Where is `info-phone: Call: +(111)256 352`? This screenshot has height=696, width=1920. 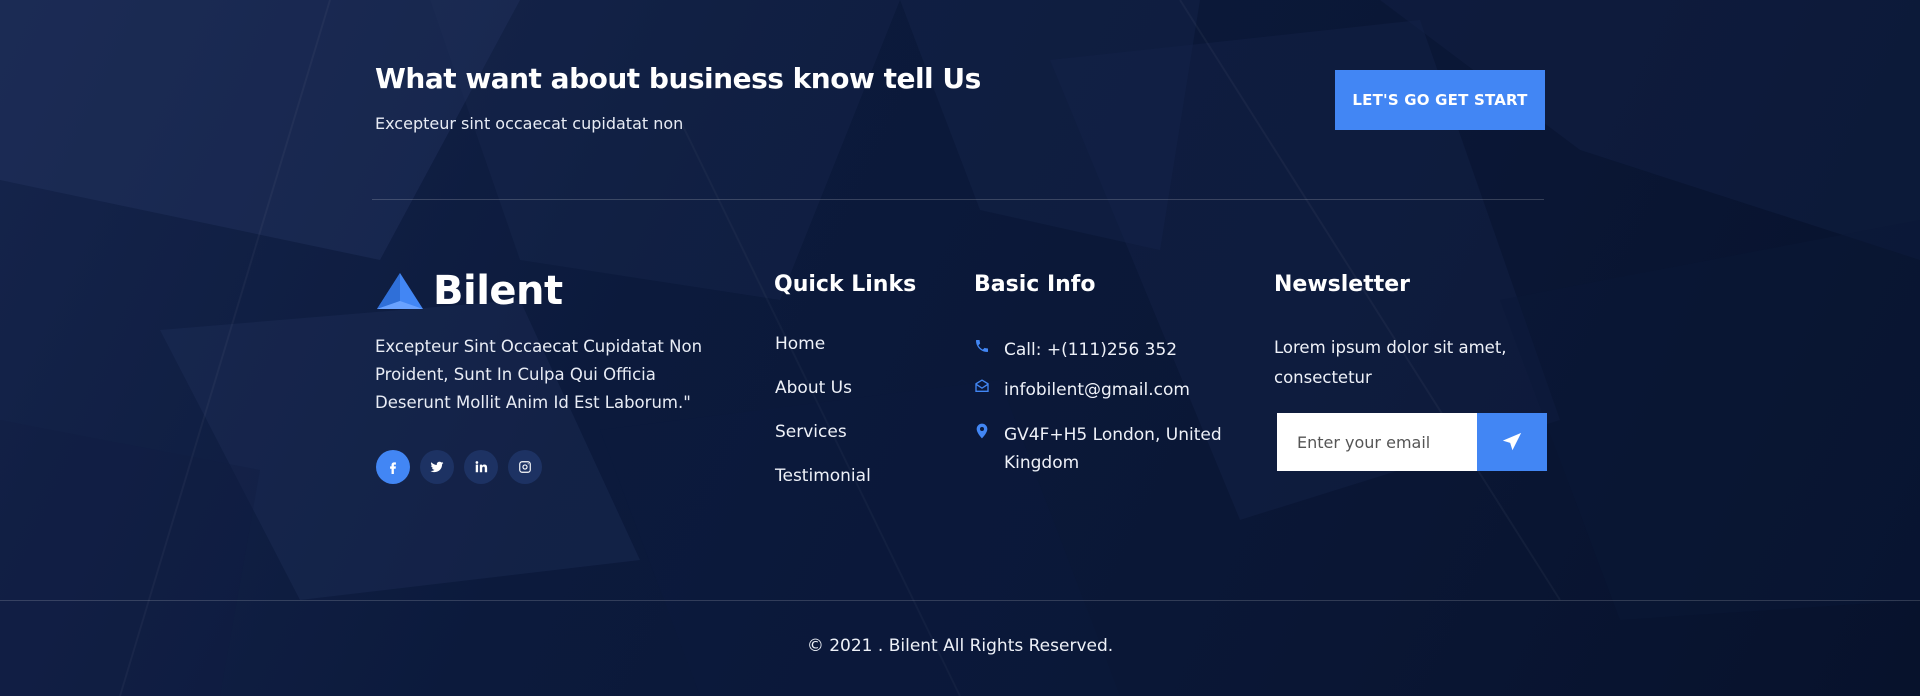 info-phone: Call: +(111)256 352 is located at coordinates (1099, 350).